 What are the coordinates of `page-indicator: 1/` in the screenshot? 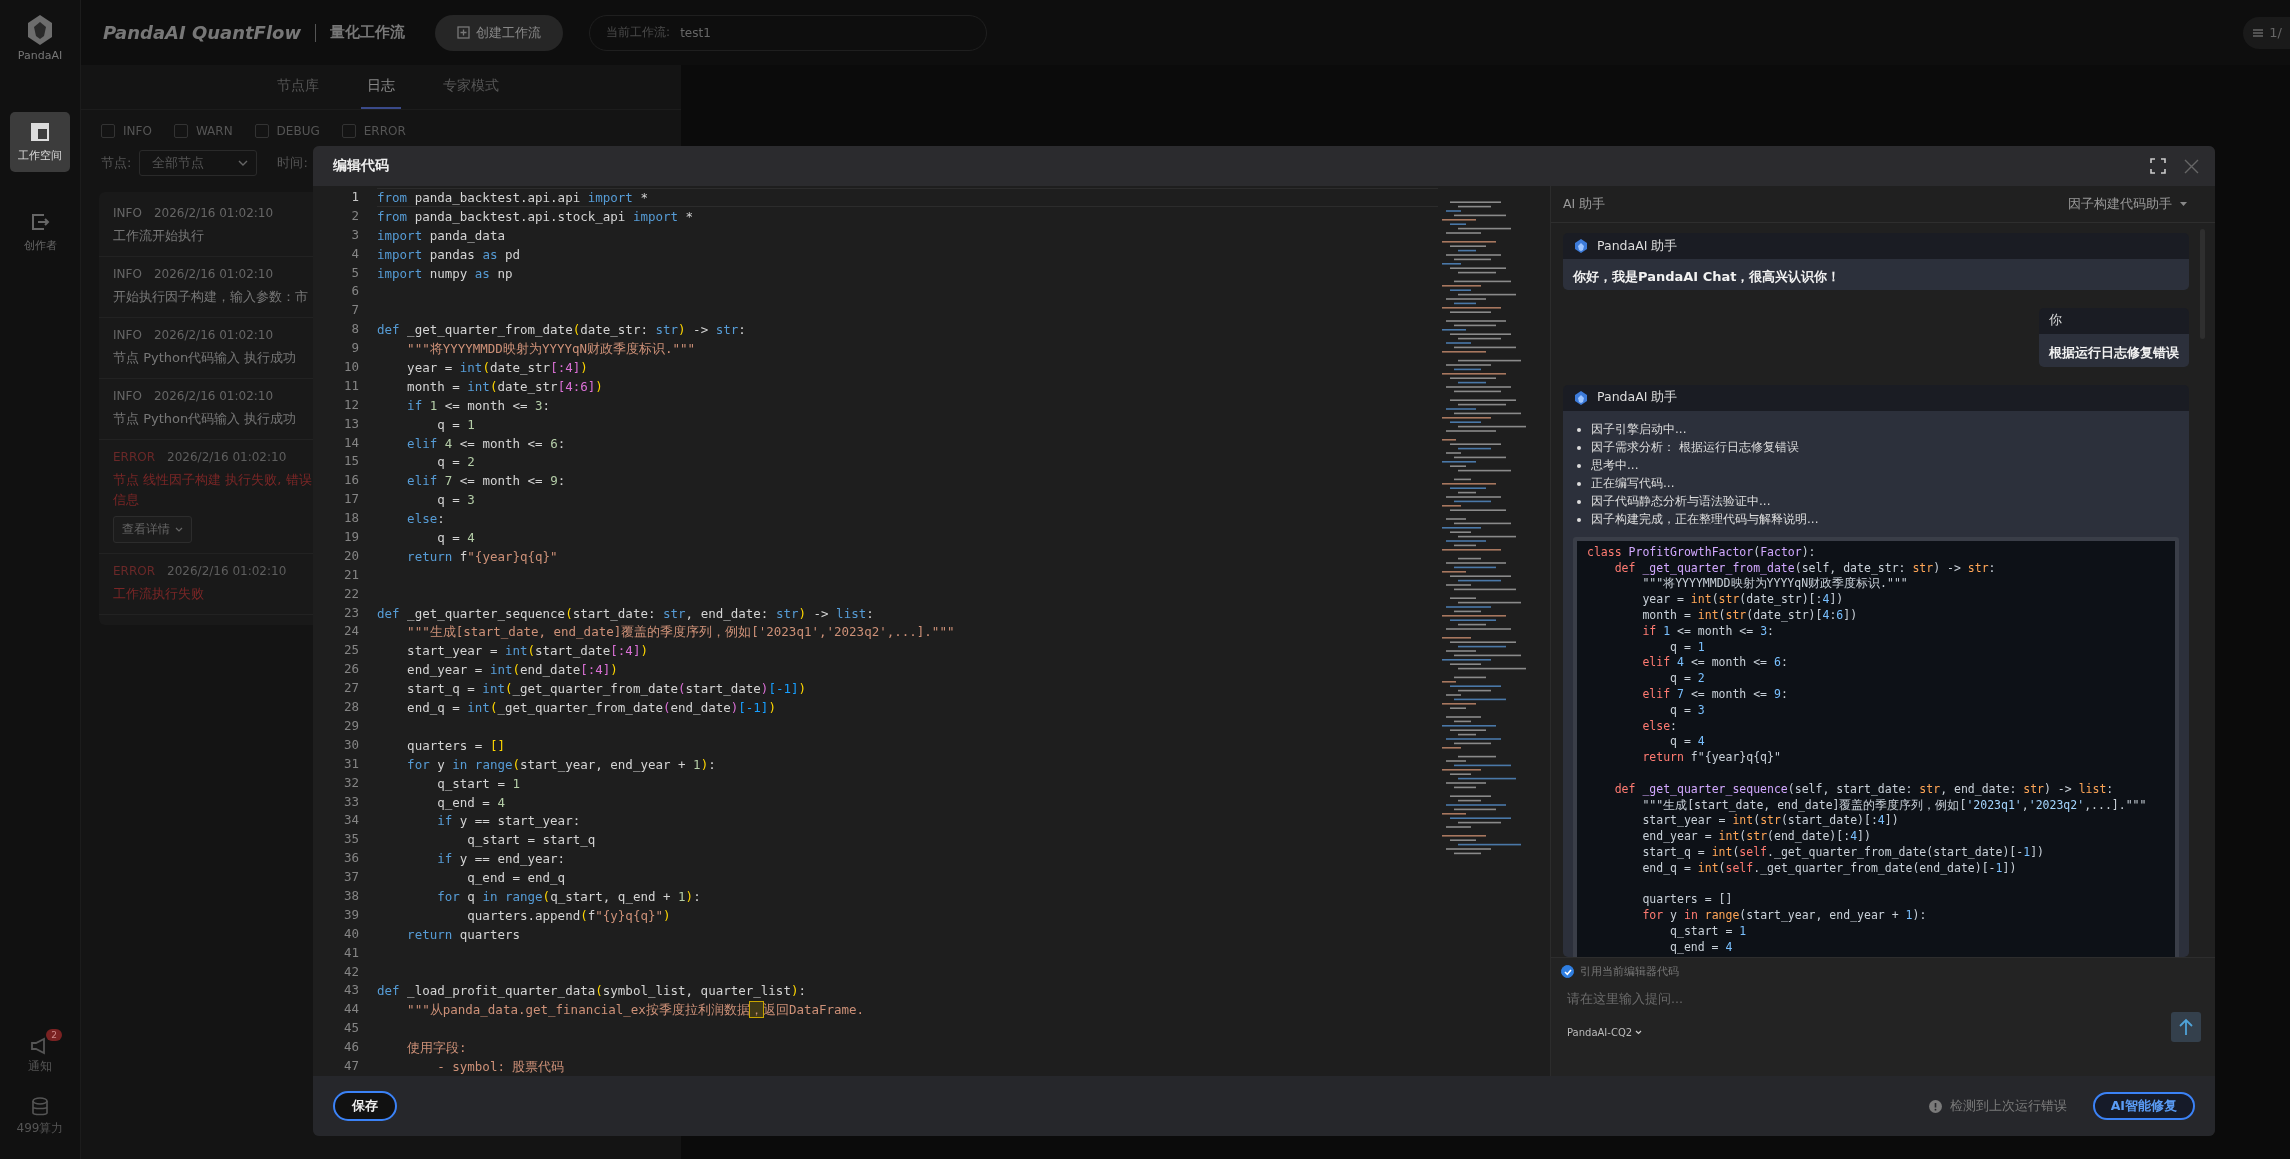 It's located at (2266, 32).